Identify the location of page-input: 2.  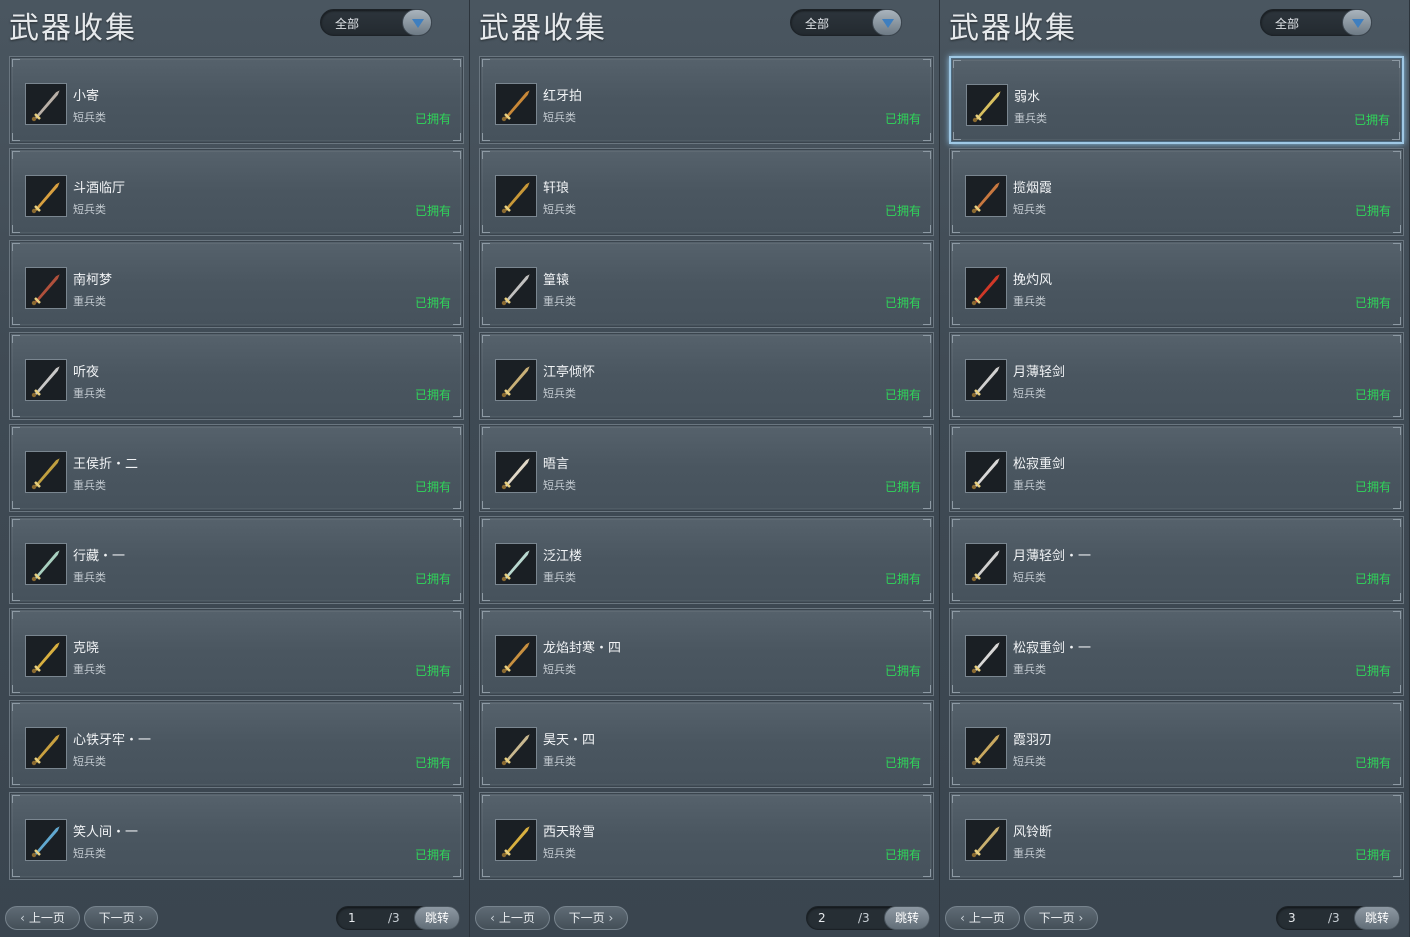
(822, 918).